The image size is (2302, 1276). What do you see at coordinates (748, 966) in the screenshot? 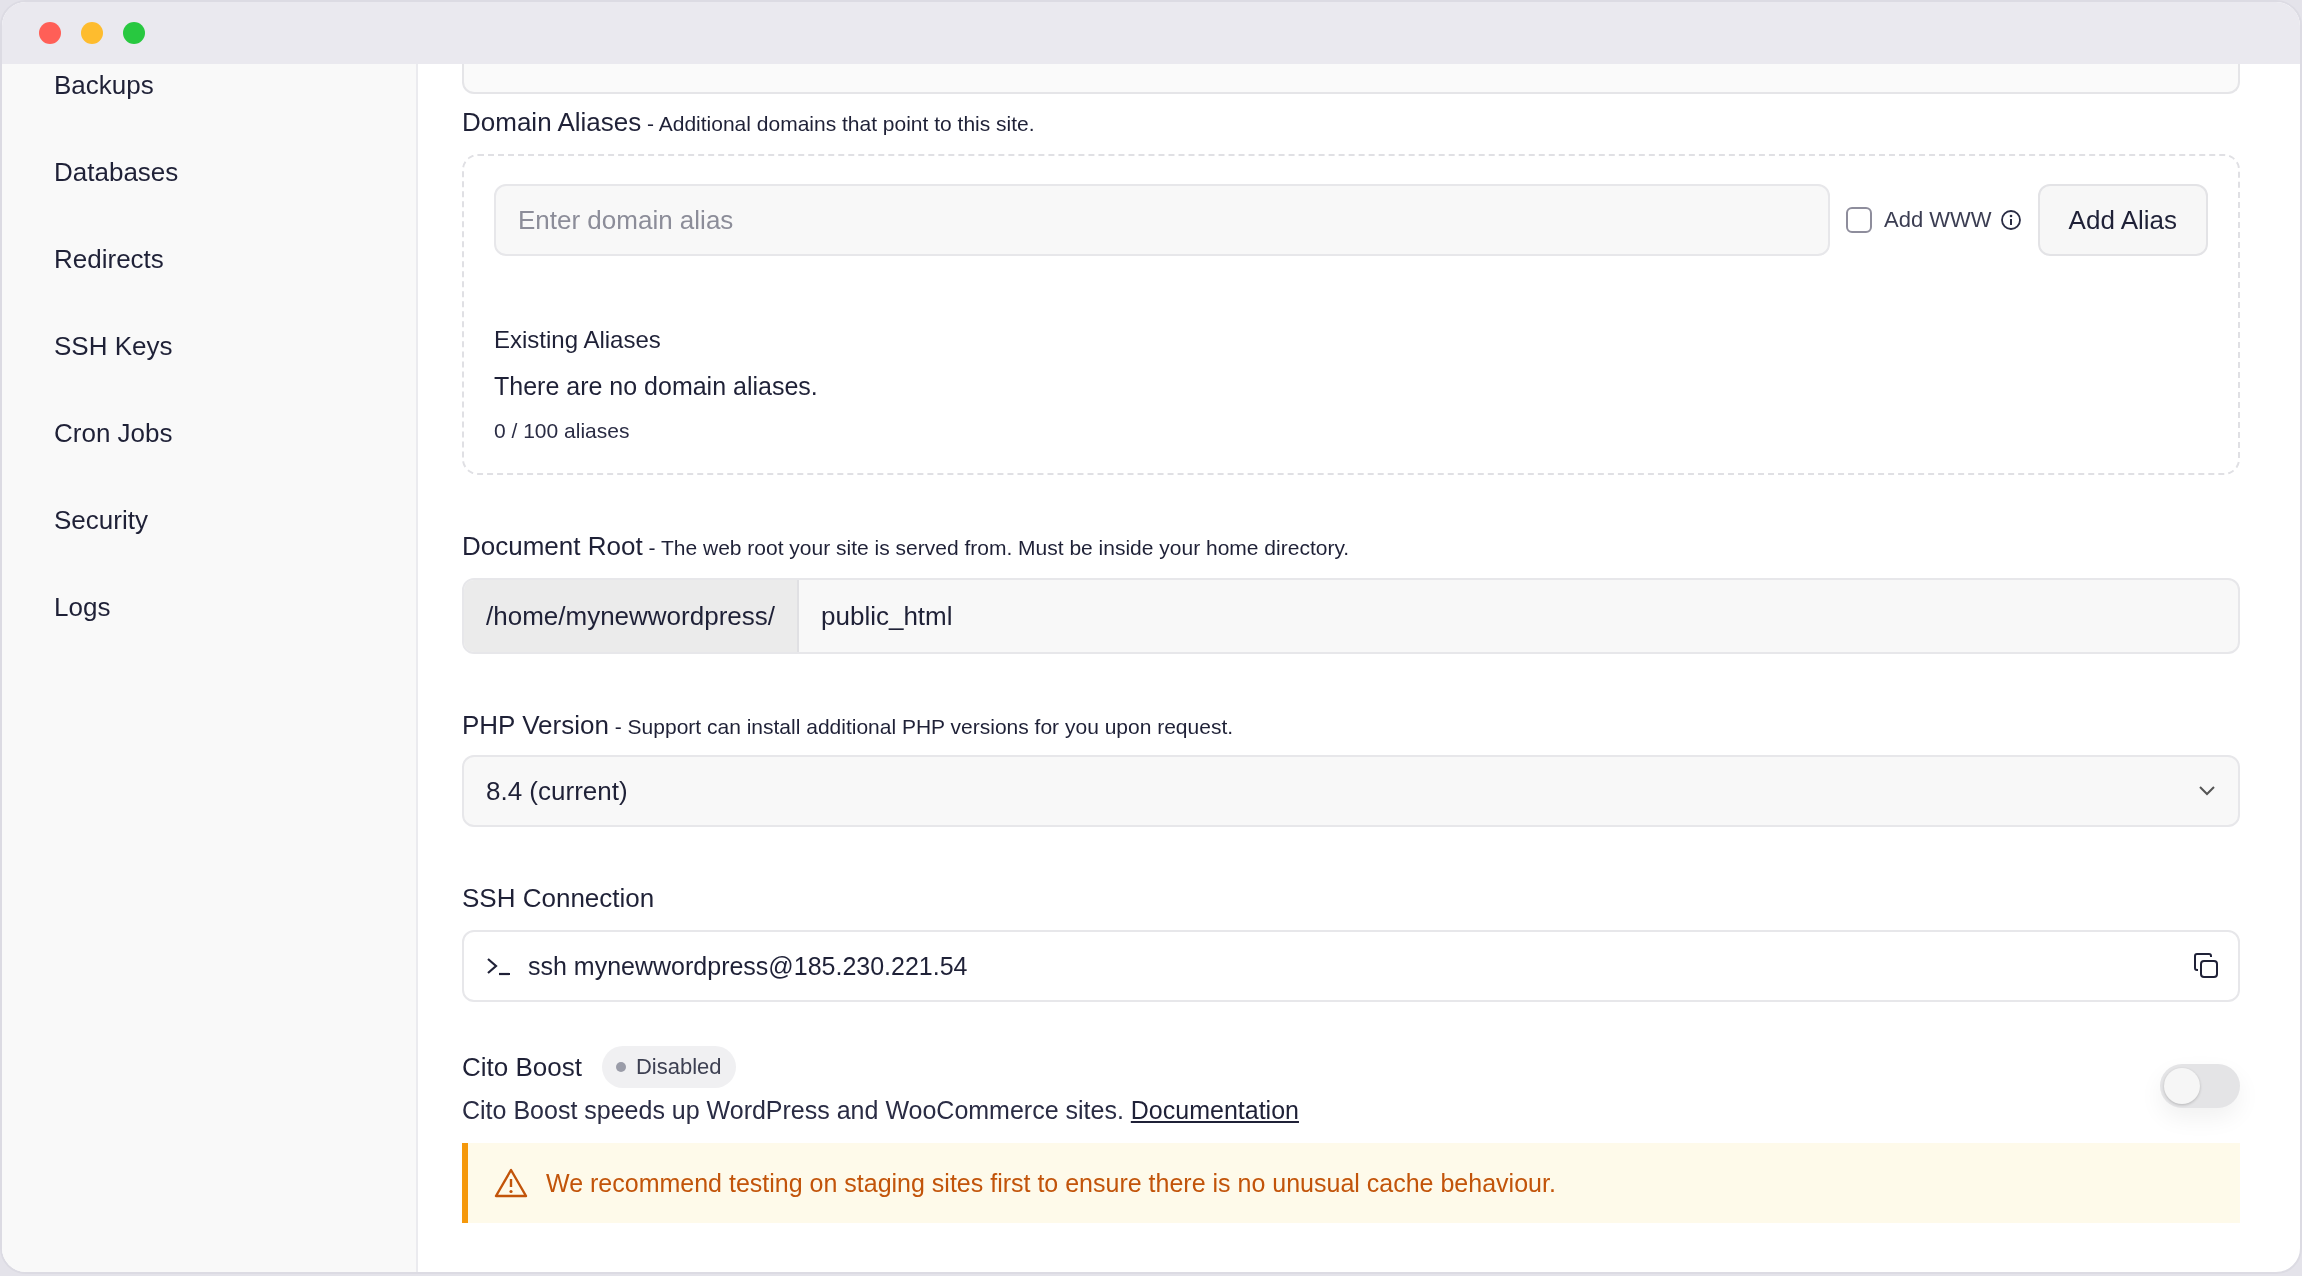
I see `ssh-command: ssh mynewwordpress@185.230.221.54` at bounding box center [748, 966].